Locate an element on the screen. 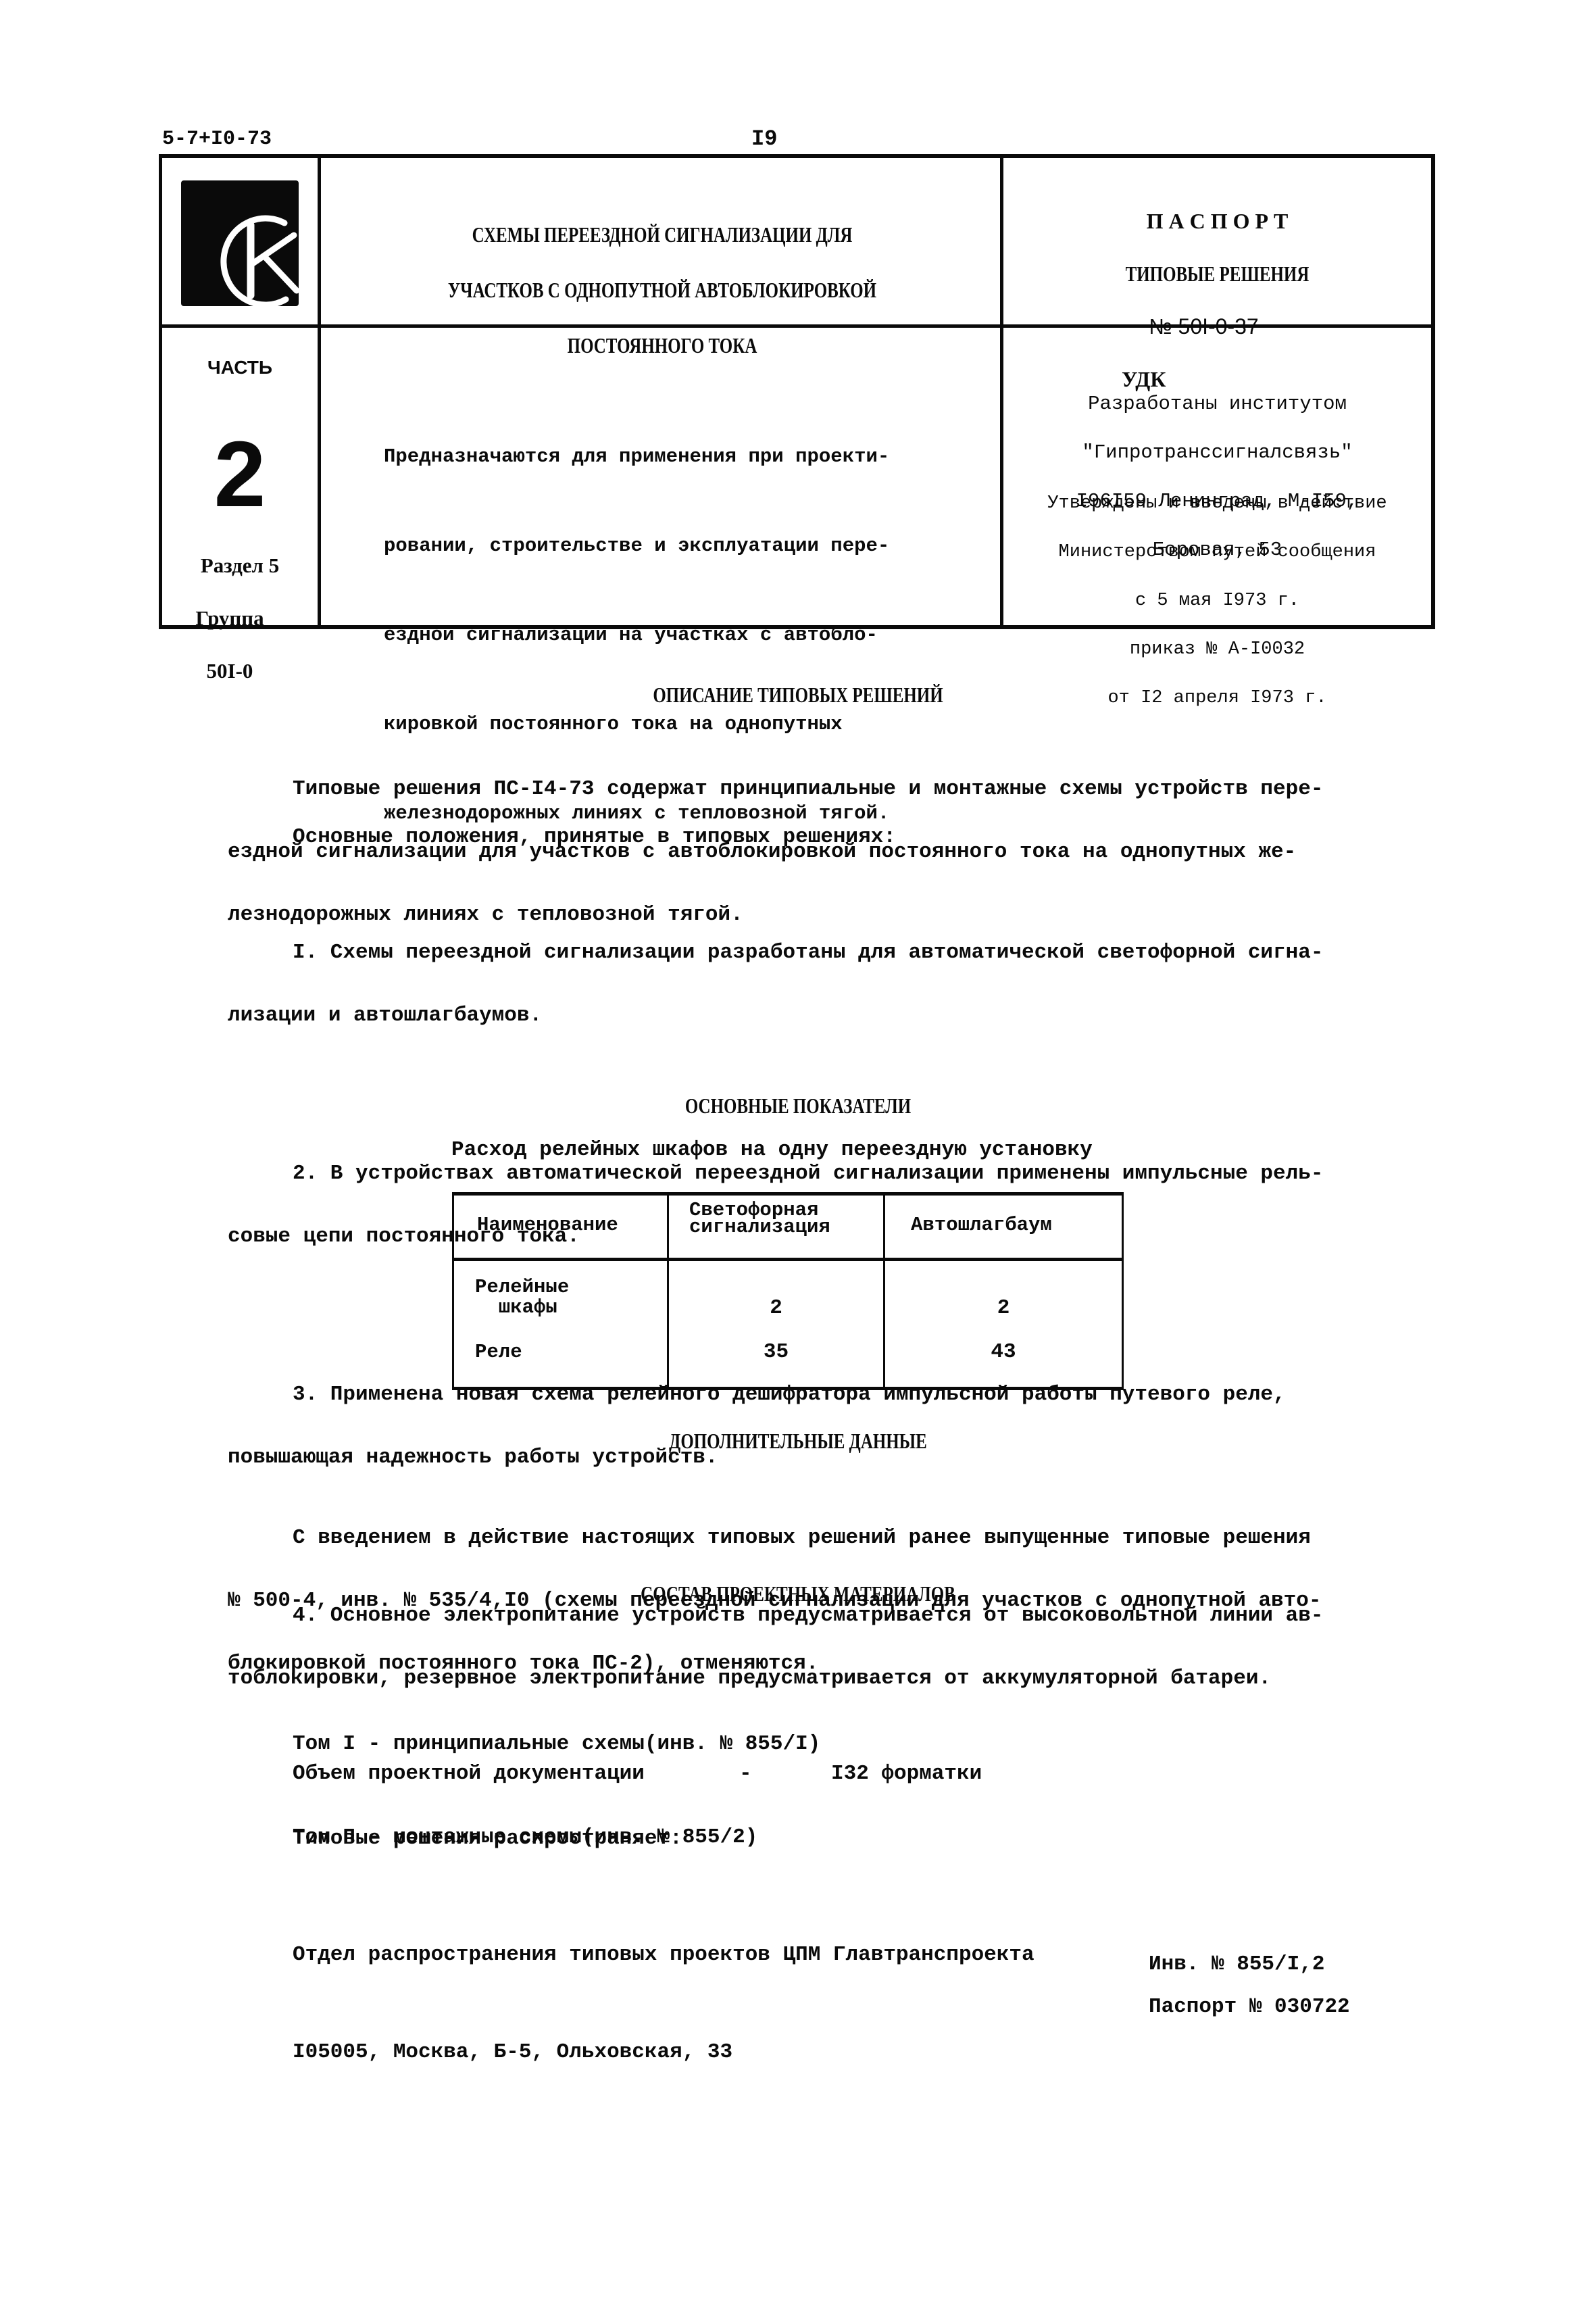 This screenshot has height=2314, width=1596. passport-label: П А С П О Р Т is located at coordinates (1218, 221).